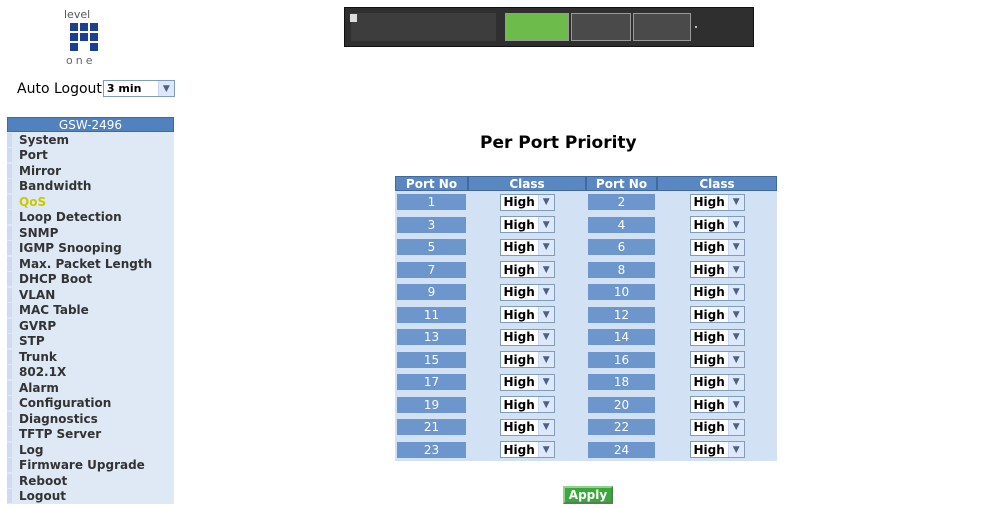  Describe the element at coordinates (90, 155) in the screenshot. I see `sidebar-item-port: Port` at that location.